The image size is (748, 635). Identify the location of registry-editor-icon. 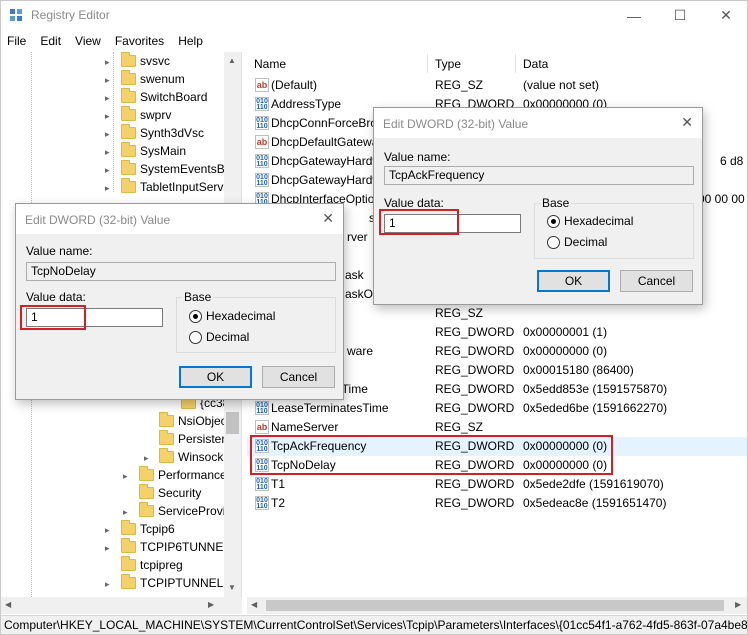
(16, 15).